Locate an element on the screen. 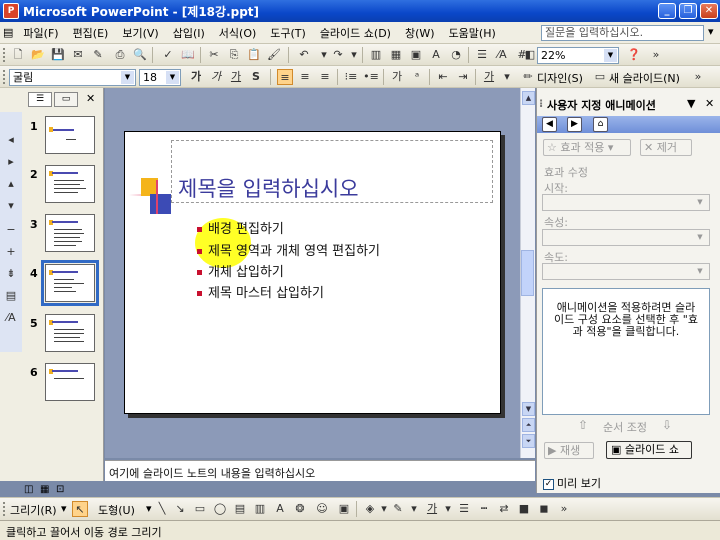  powerpoint-app-icon: P is located at coordinates (11, 11).